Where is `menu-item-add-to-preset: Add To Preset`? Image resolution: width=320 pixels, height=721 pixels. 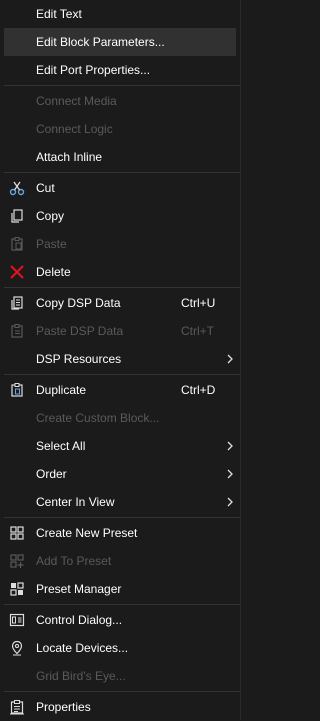 menu-item-add-to-preset: Add To Preset is located at coordinates (120, 561).